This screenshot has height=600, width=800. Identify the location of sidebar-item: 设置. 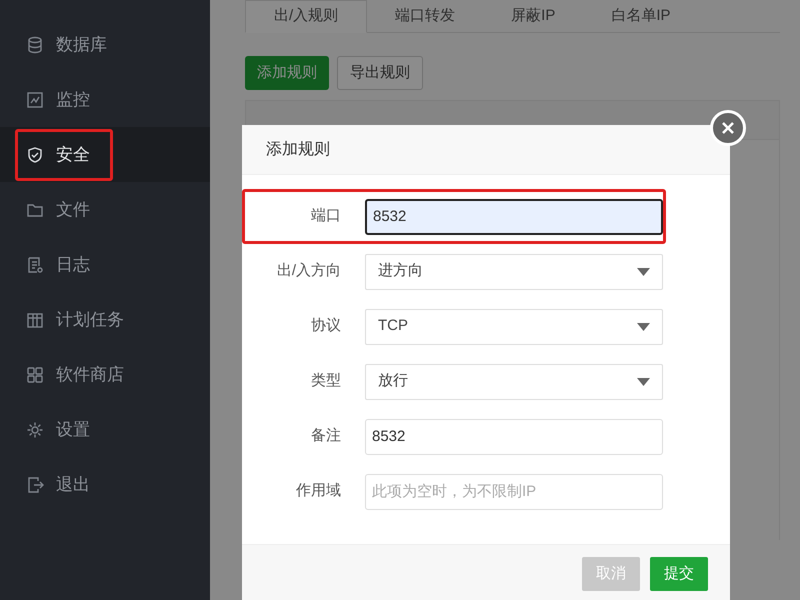
(64, 430).